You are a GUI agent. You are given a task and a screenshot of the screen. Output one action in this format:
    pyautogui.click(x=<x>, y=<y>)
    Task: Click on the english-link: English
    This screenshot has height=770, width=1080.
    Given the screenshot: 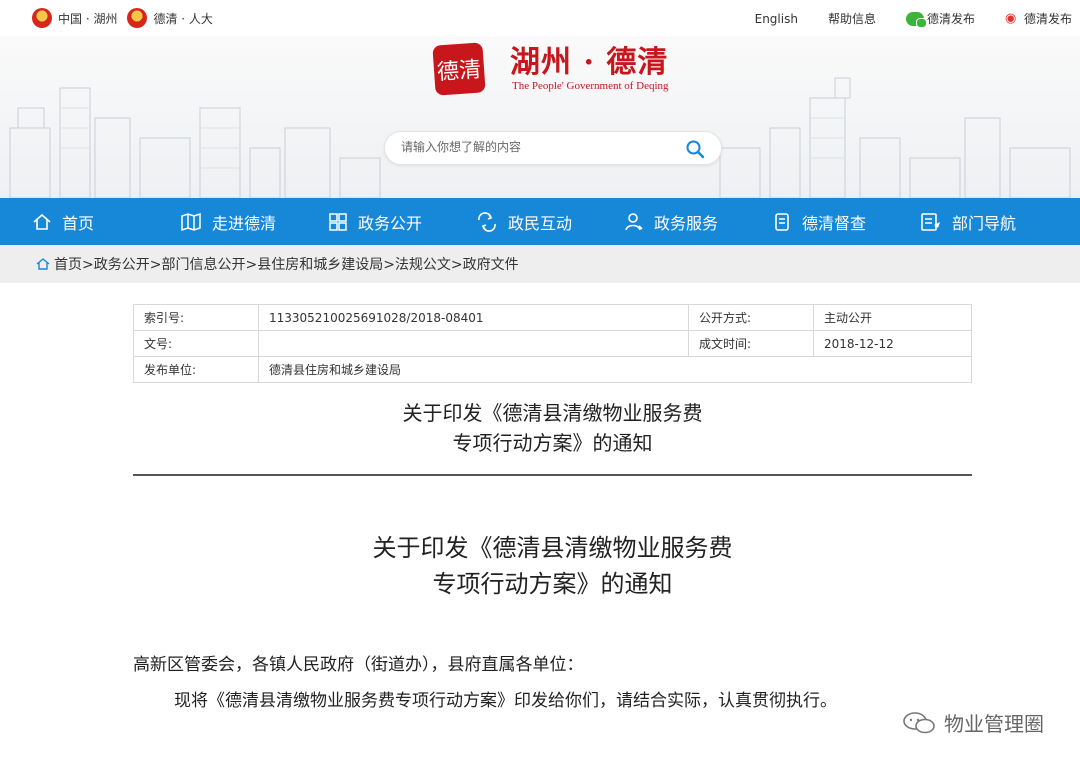 What is the action you would take?
    pyautogui.click(x=776, y=19)
    